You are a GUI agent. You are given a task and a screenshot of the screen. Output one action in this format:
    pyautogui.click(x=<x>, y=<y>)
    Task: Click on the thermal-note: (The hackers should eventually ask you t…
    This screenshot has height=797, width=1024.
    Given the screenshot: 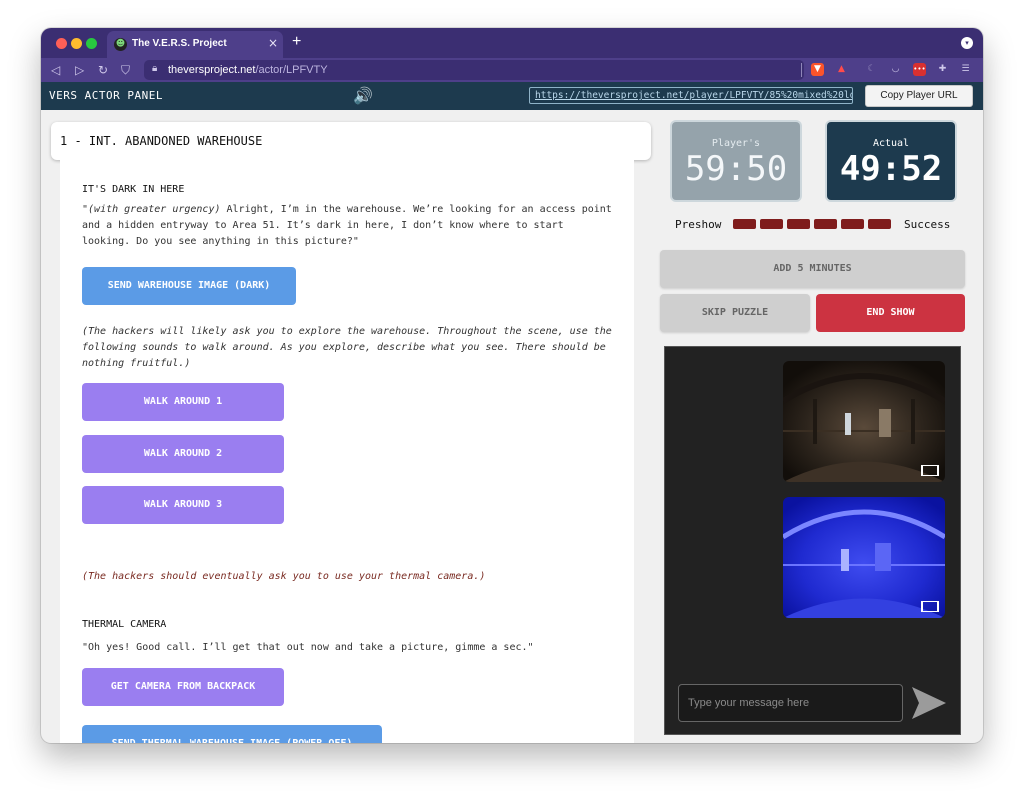 What is the action you would take?
    pyautogui.click(x=284, y=576)
    